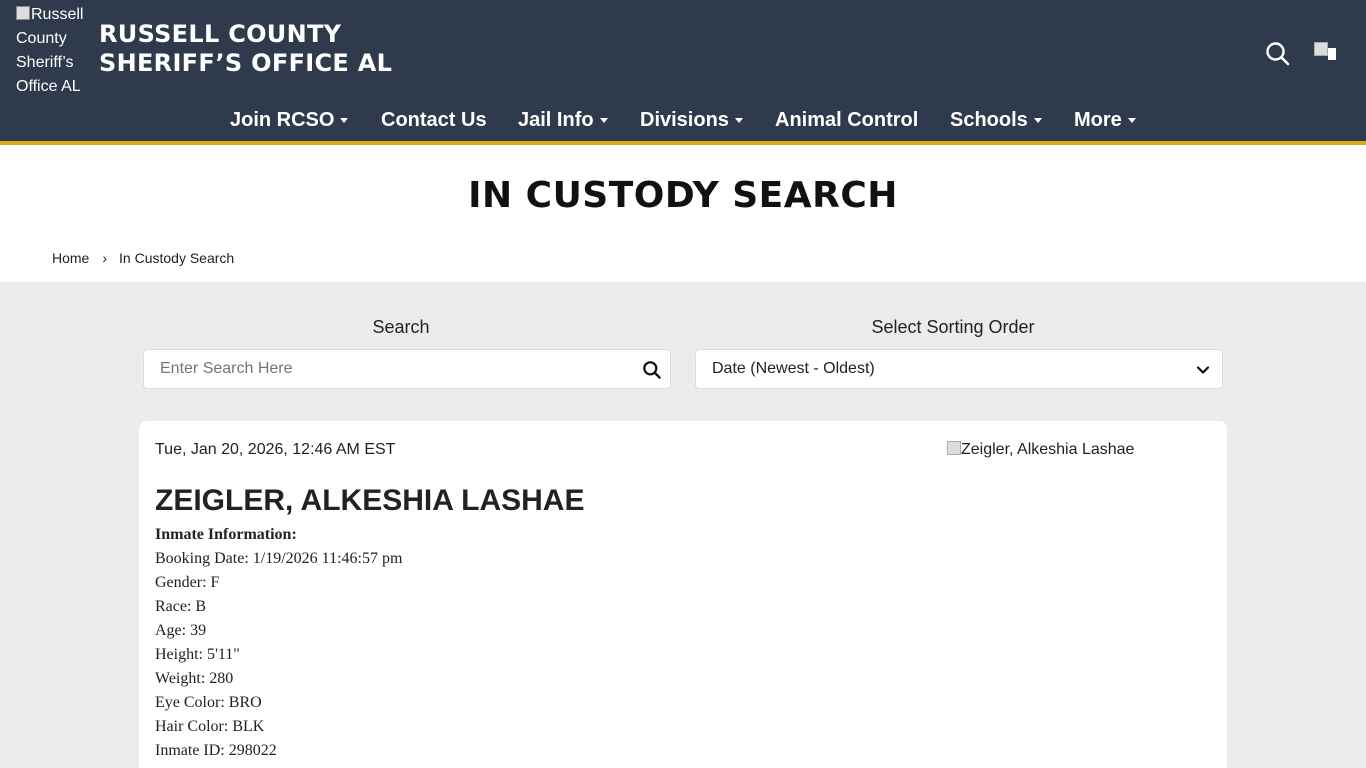  What do you see at coordinates (691, 120) in the screenshot?
I see `nav-item-divisions: Divisions` at bounding box center [691, 120].